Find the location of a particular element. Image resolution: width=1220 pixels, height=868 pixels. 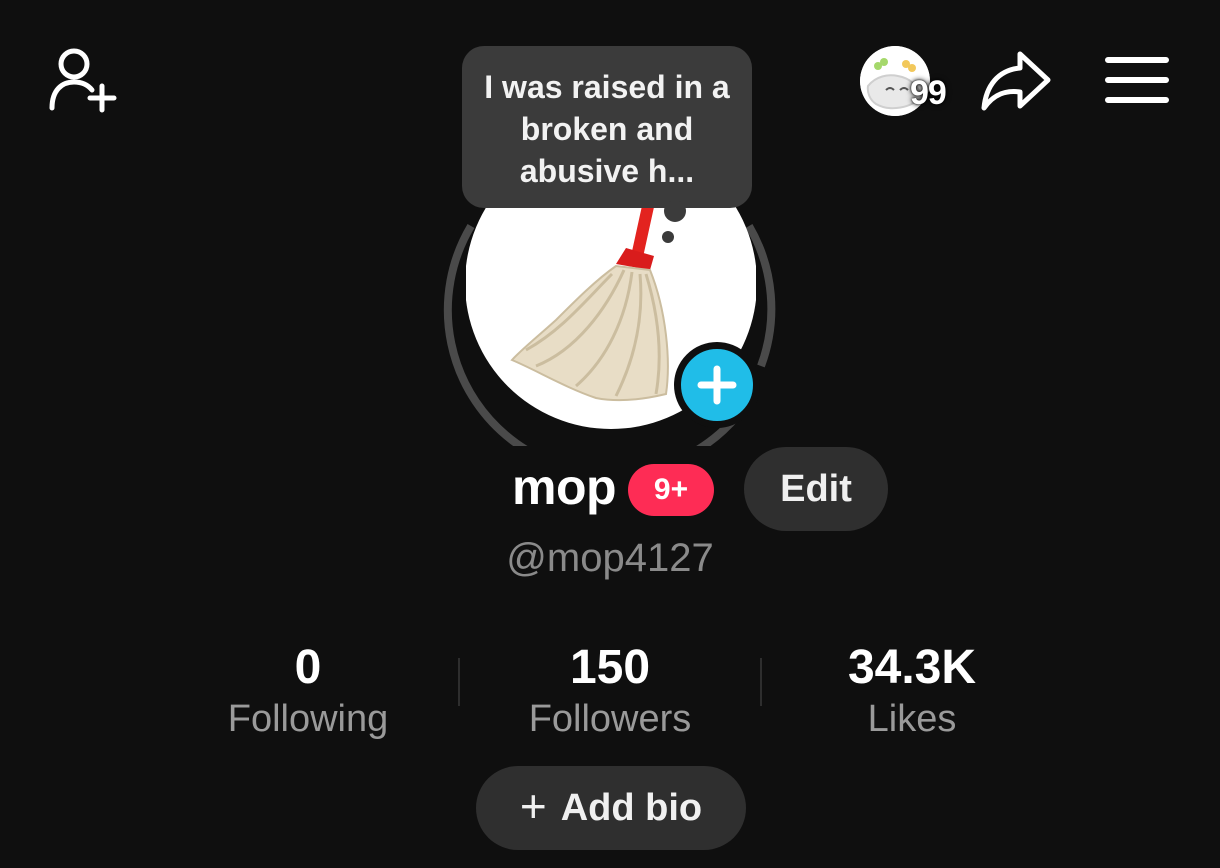

menu-button is located at coordinates (1137, 80).